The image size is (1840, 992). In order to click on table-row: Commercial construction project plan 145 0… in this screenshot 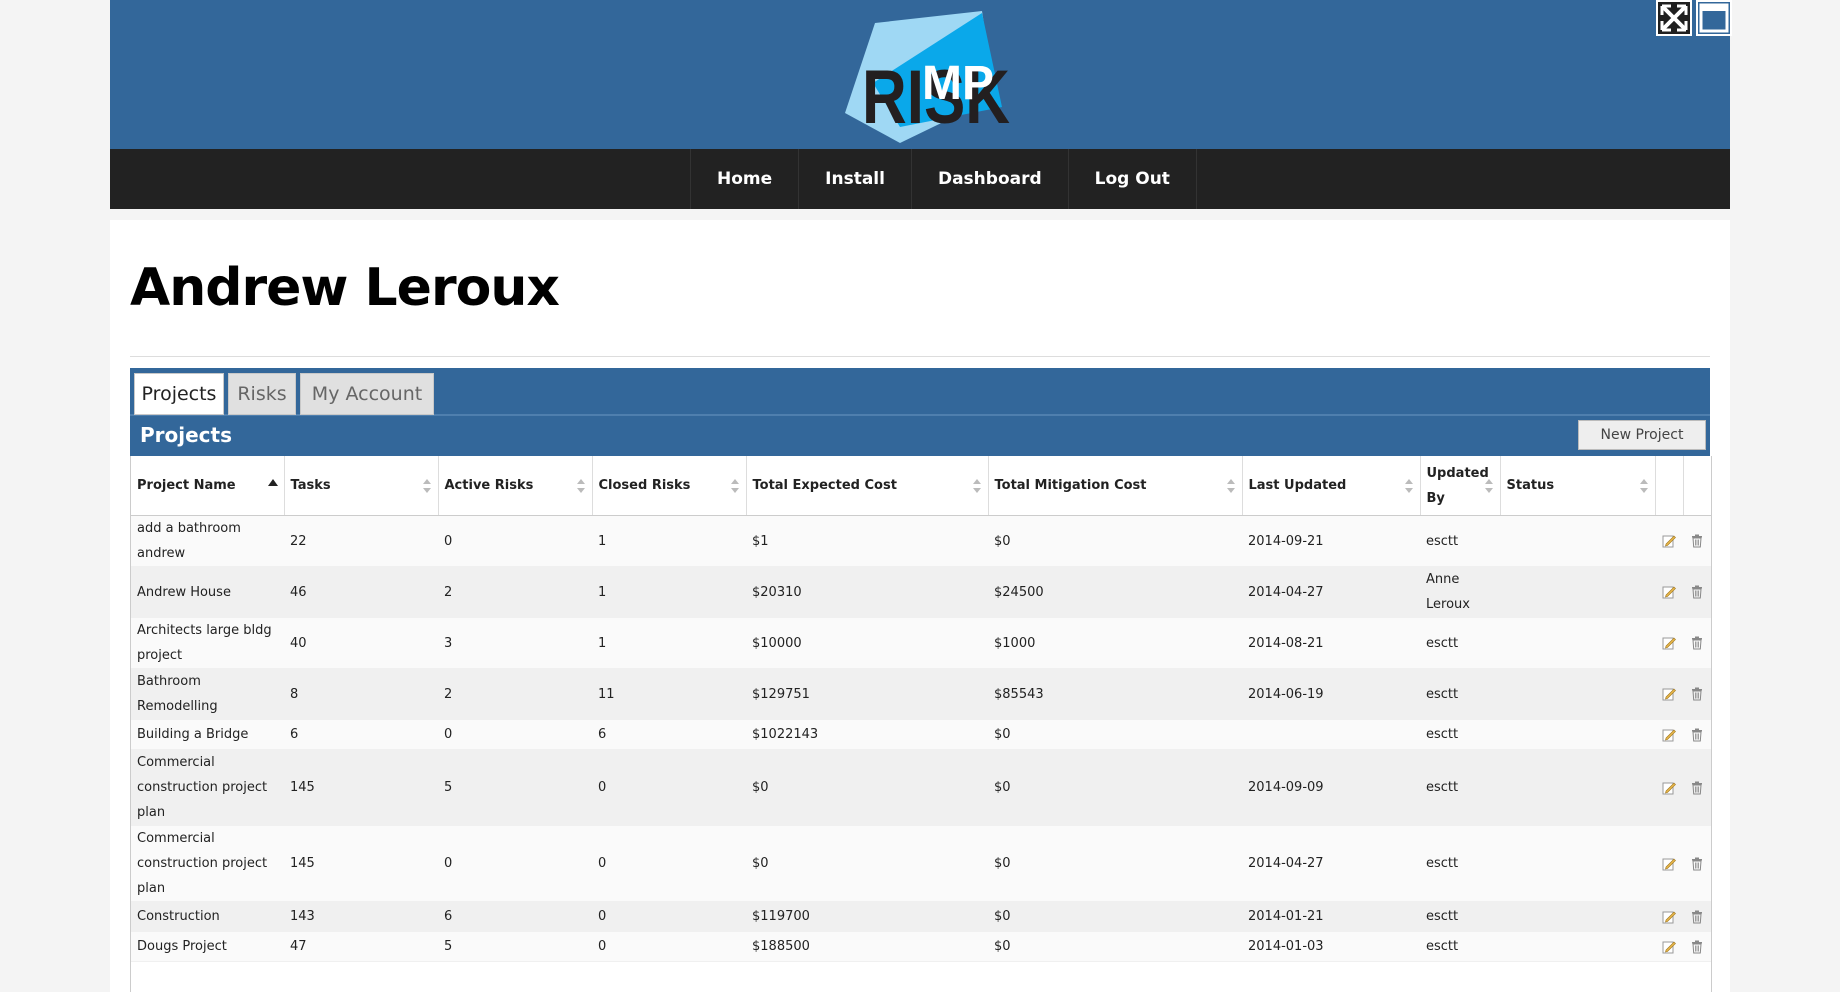, I will do `click(921, 863)`.